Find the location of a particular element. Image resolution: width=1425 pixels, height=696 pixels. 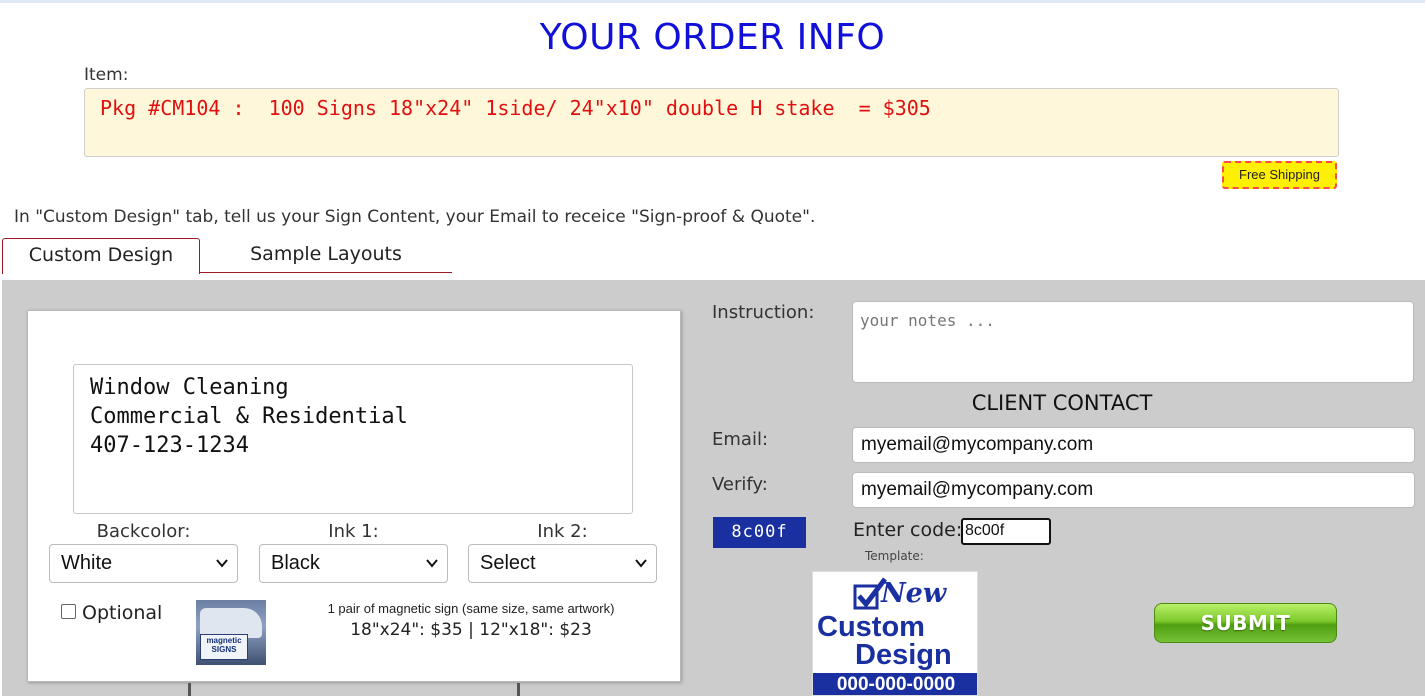

email-field: myemail@mycompany.com is located at coordinates (1133, 445).